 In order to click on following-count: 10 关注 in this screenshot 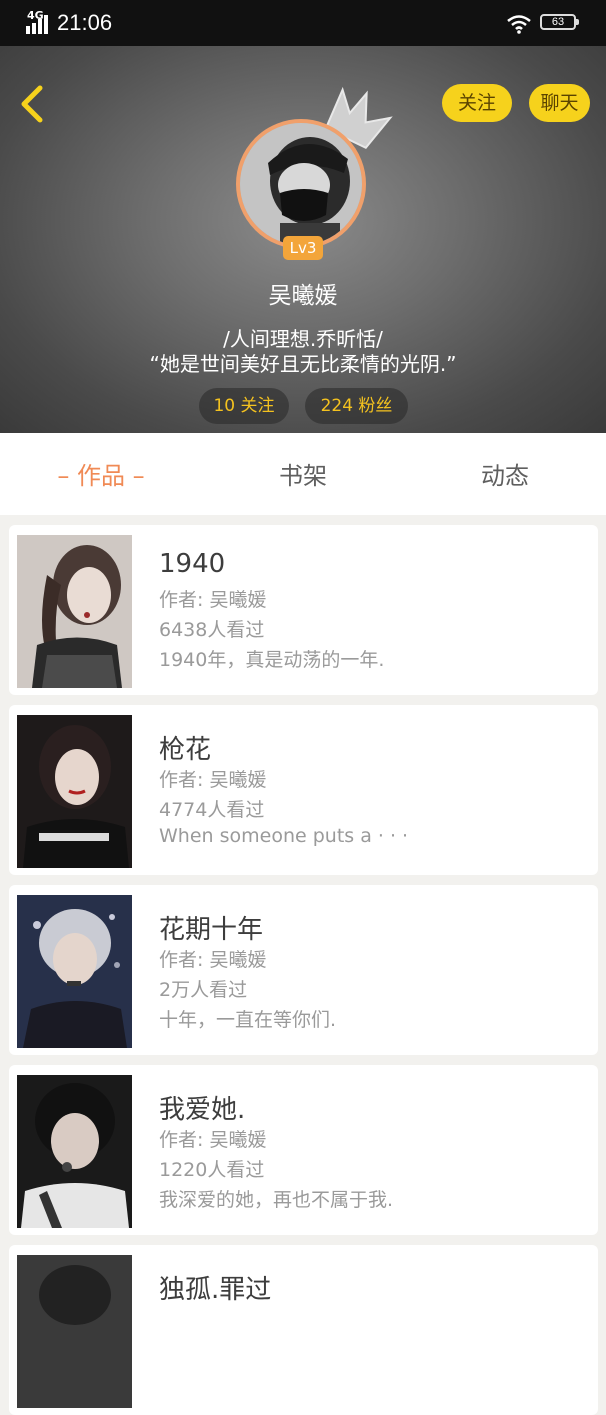, I will do `click(244, 406)`.